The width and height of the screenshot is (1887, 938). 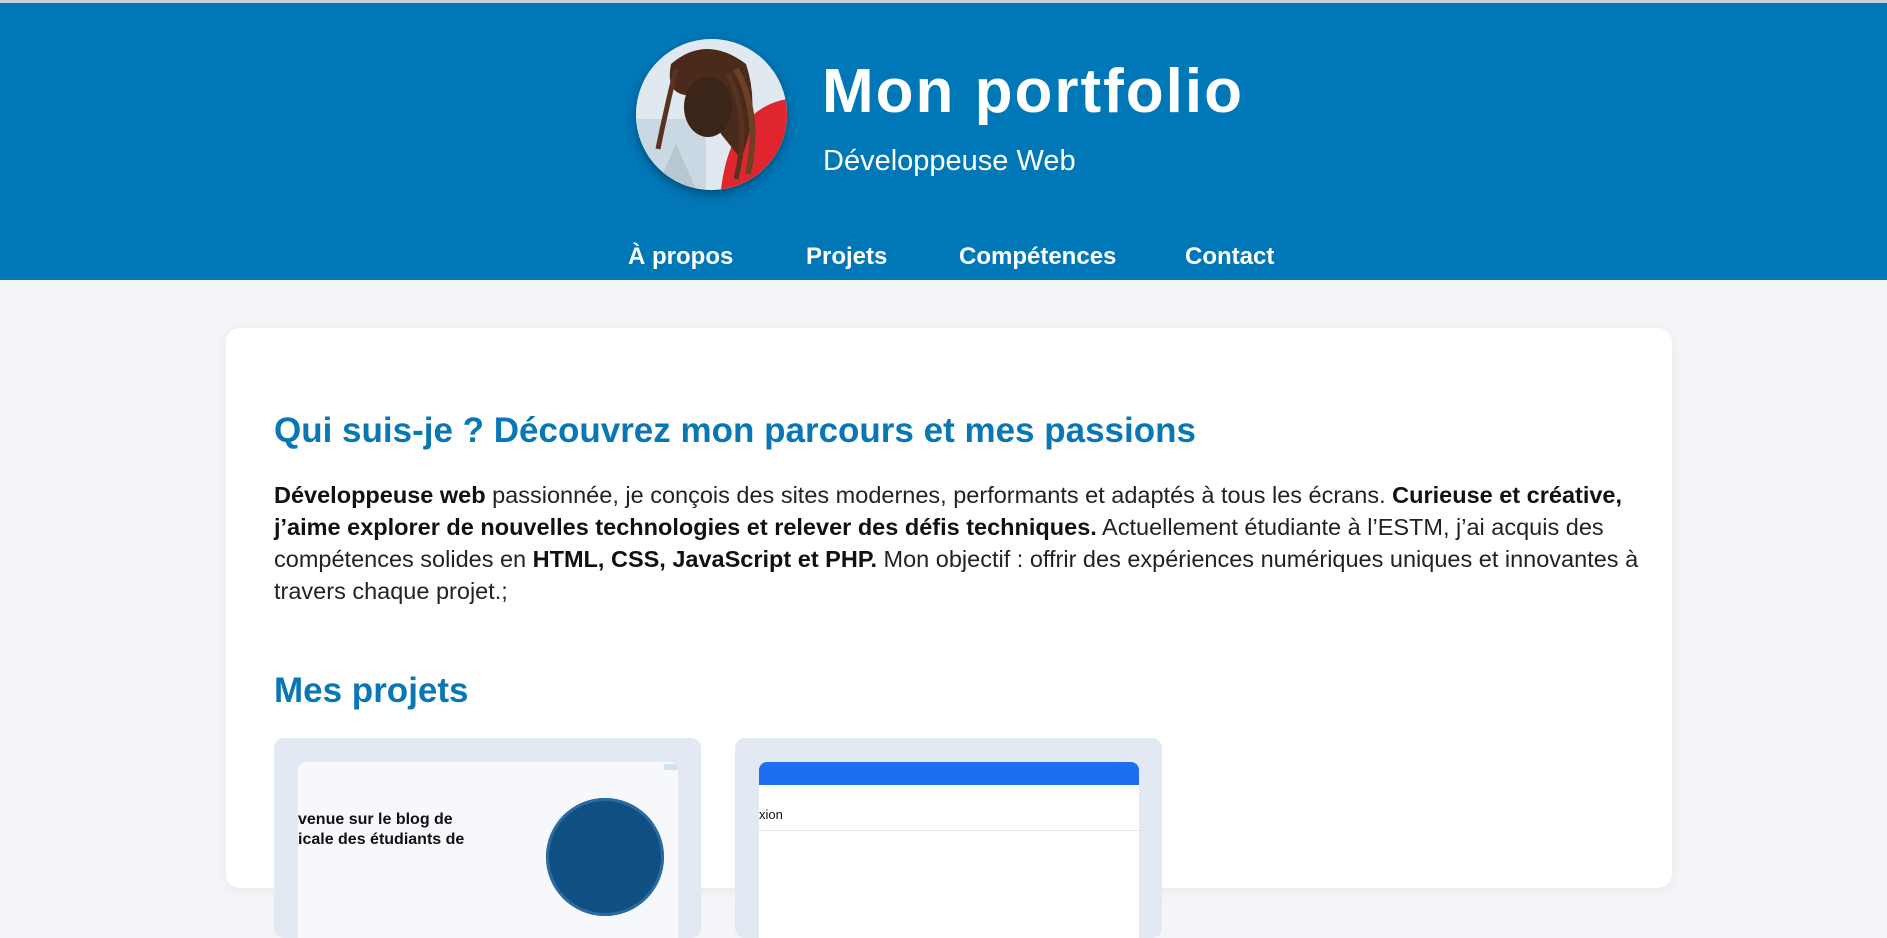 What do you see at coordinates (375, 819) in the screenshot?
I see `screenshot-text-line: venue sur le blog de` at bounding box center [375, 819].